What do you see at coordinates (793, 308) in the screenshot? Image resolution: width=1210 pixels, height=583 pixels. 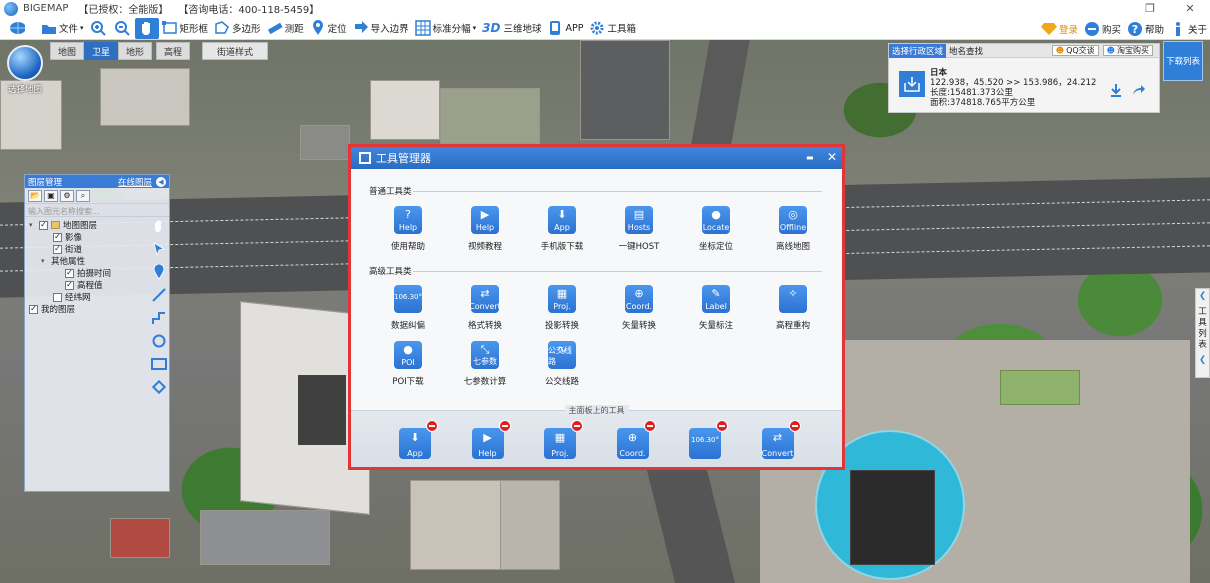 I see `tool-item: ✧ 高程重构` at bounding box center [793, 308].